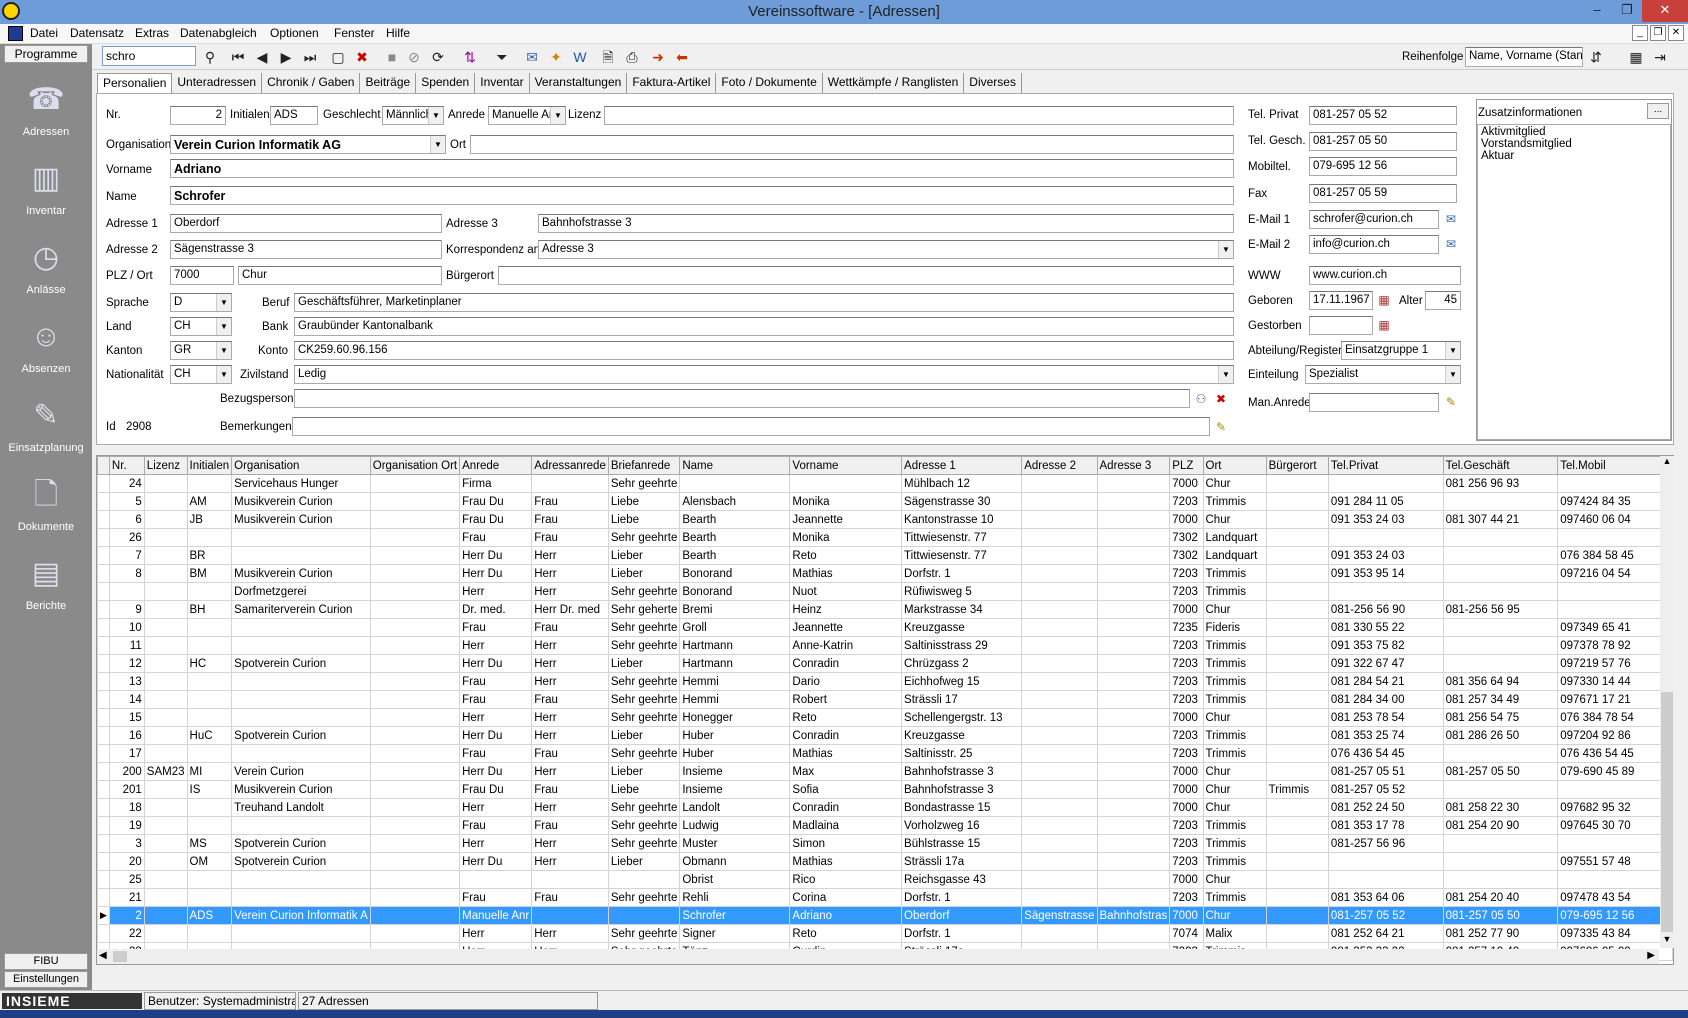 This screenshot has width=1688, height=1018. What do you see at coordinates (301, 915) in the screenshot?
I see `table-cell: Verein Curion Informatik A` at bounding box center [301, 915].